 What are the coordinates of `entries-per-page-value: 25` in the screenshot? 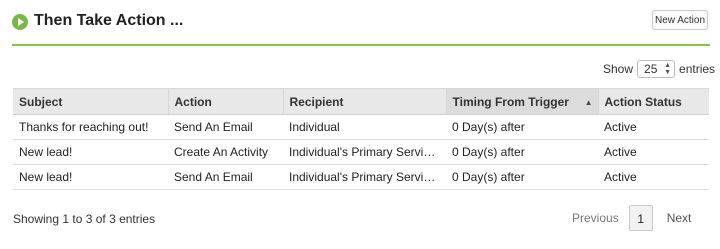 It's located at (651, 69).